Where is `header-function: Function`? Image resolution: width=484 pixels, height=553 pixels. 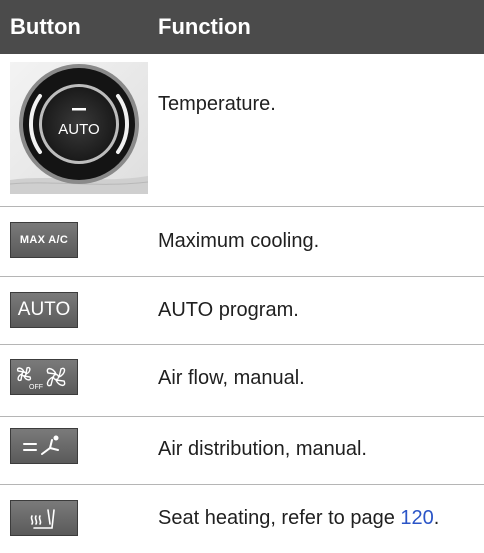
header-function: Function is located at coordinates (204, 26).